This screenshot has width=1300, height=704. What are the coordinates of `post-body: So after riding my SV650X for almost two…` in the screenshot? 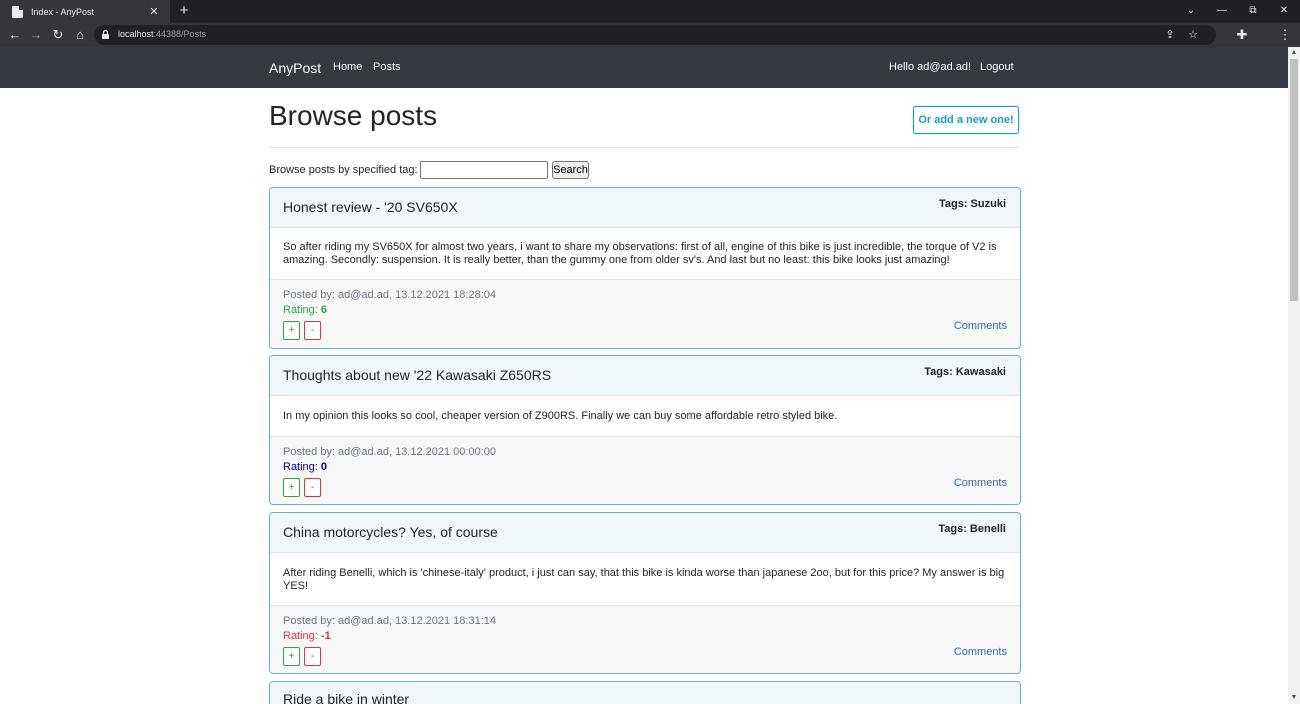 It's located at (640, 253).